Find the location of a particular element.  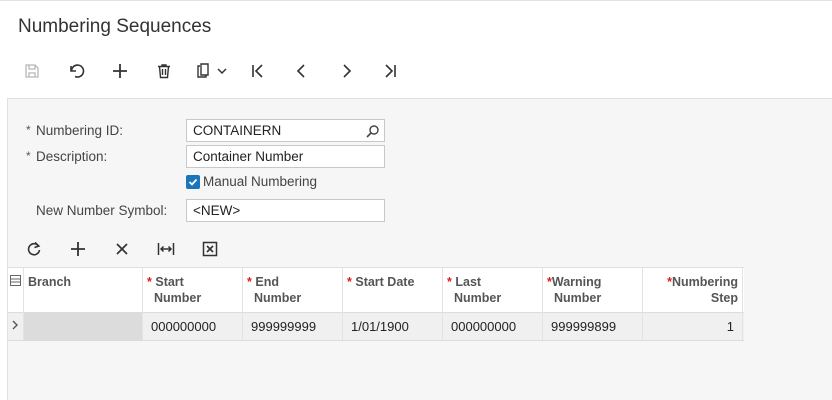

cell-start-number: 000000000 is located at coordinates (193, 326).